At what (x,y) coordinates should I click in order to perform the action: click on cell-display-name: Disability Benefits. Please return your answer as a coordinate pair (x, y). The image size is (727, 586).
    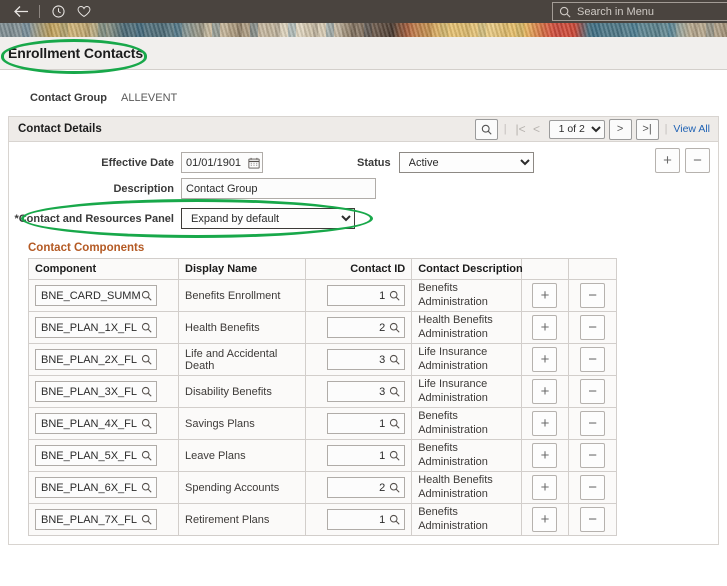
    Looking at the image, I should click on (242, 391).